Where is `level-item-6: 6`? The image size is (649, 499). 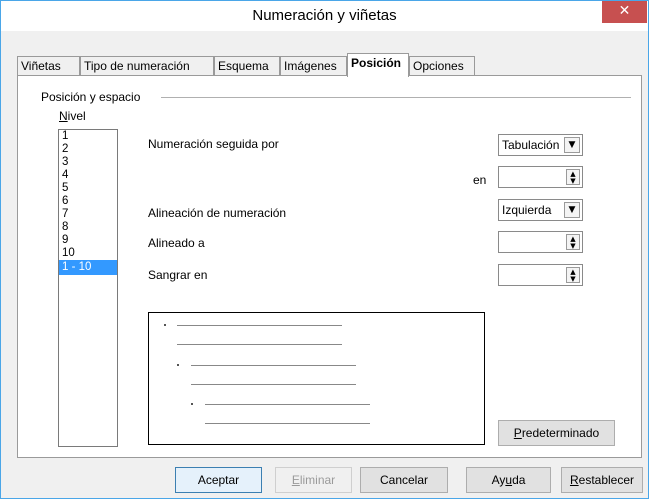 level-item-6: 6 is located at coordinates (88, 201).